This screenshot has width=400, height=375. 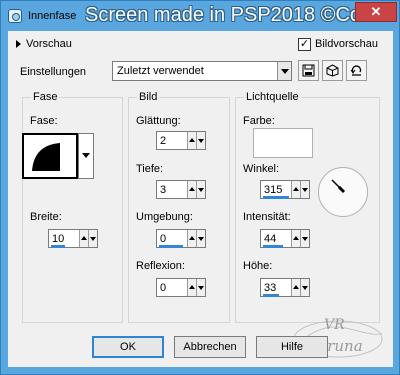 What do you see at coordinates (285, 238) in the screenshot?
I see `intensity-spinner: 44` at bounding box center [285, 238].